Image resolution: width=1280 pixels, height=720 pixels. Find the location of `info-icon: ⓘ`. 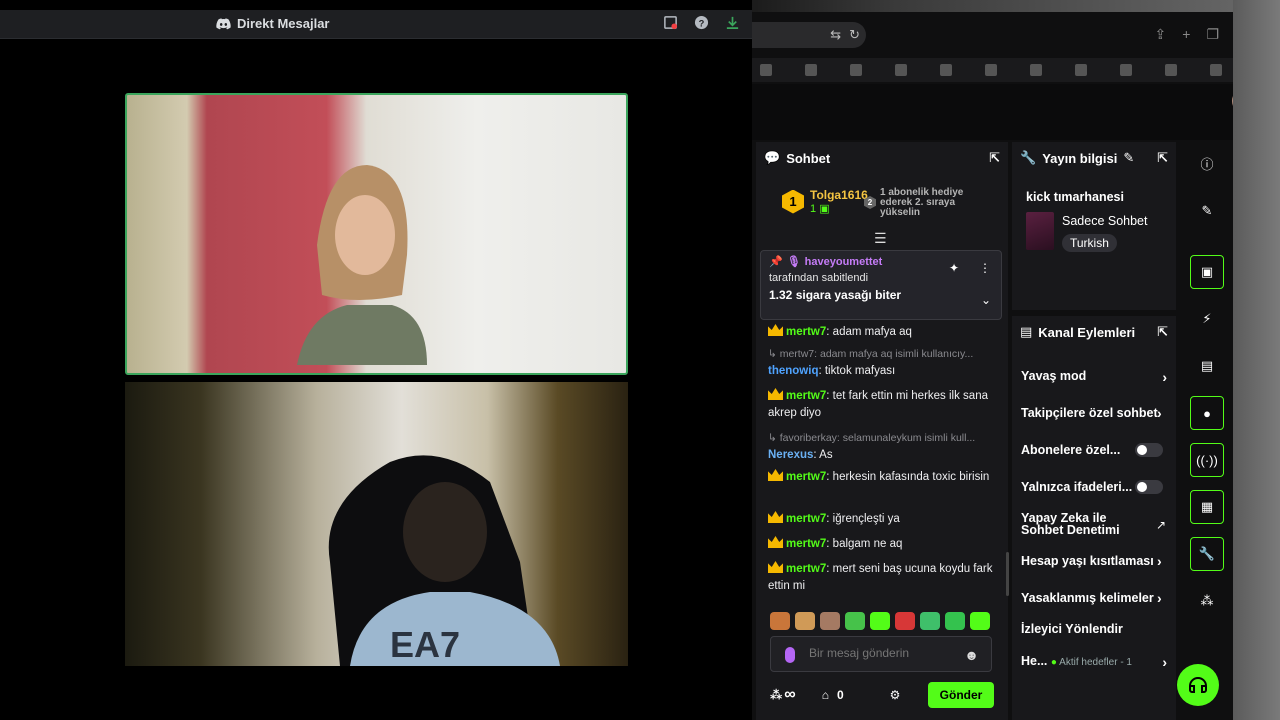

info-icon: ⓘ is located at coordinates (1207, 163).